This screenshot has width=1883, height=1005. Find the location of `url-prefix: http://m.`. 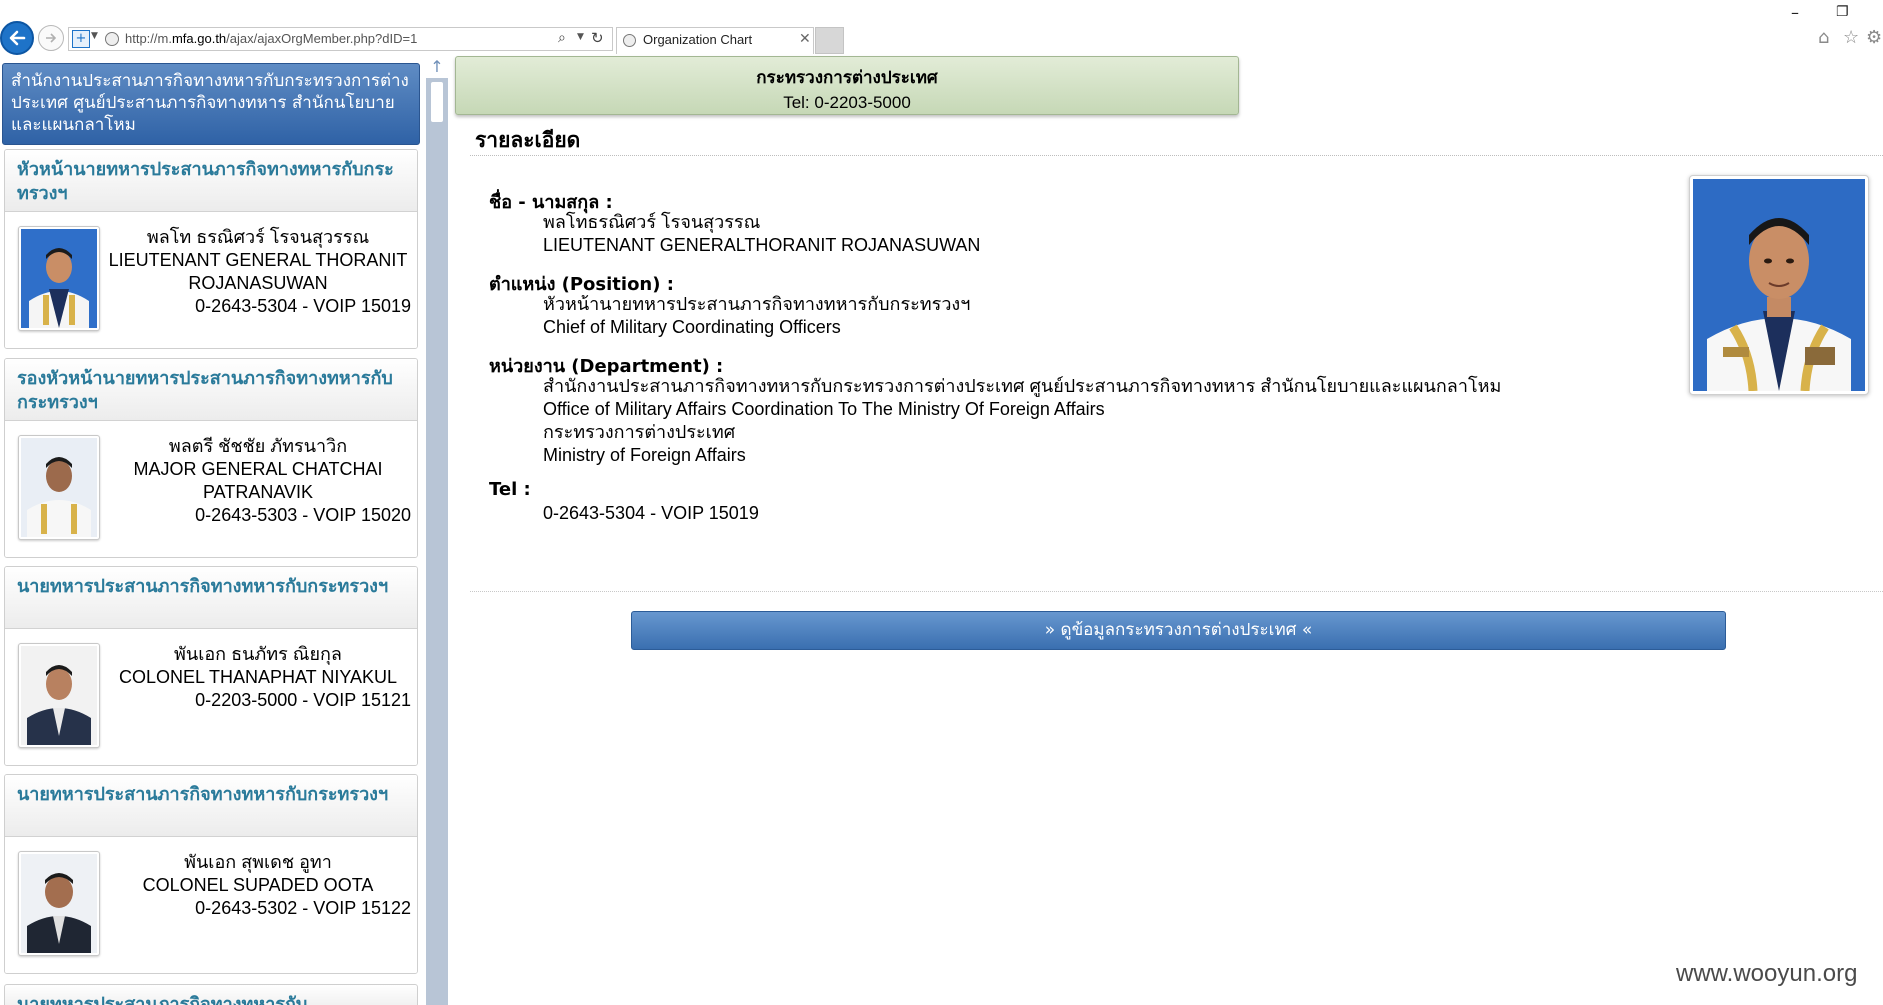

url-prefix: http://m. is located at coordinates (148, 38).